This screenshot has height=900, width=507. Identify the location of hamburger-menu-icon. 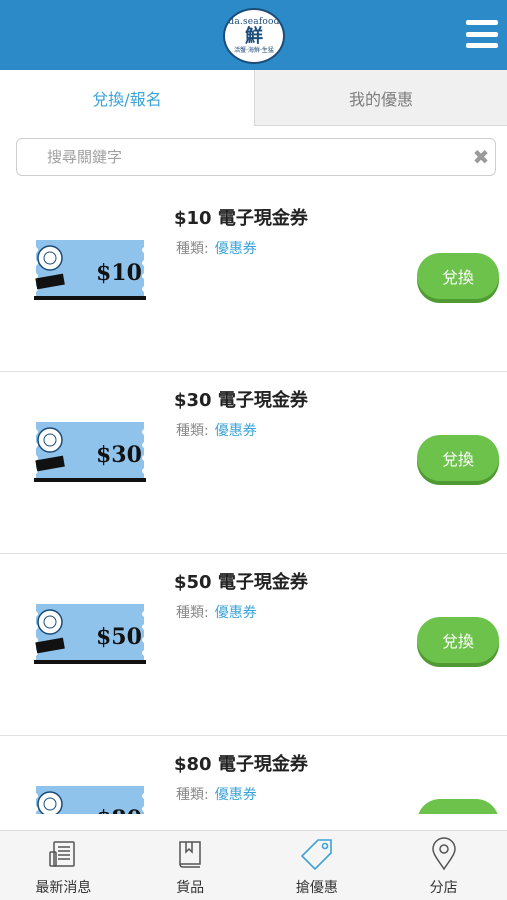
(482, 34).